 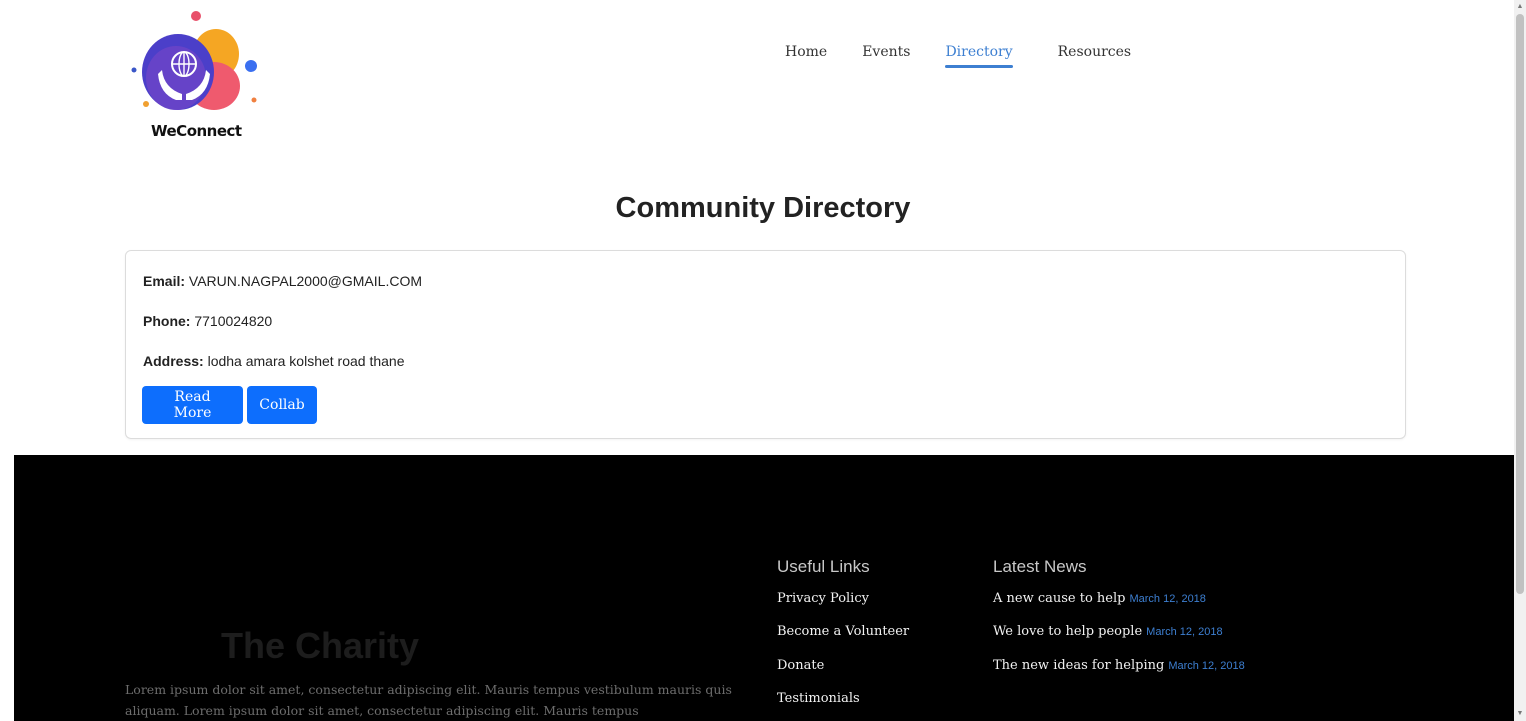 I want to click on main-nav: Home Events Directory Resources, so click(x=958, y=56).